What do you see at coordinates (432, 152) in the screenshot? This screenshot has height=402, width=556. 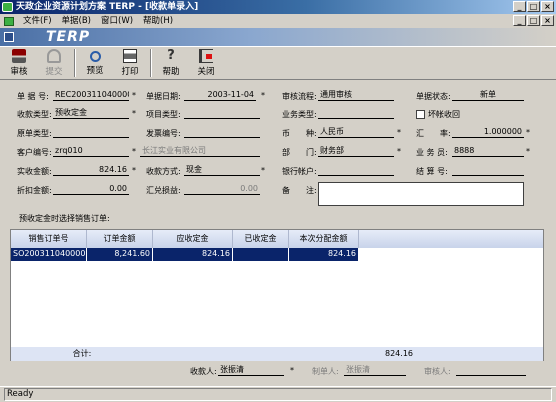 I see `salesman-label: 业 务 员:` at bounding box center [432, 152].